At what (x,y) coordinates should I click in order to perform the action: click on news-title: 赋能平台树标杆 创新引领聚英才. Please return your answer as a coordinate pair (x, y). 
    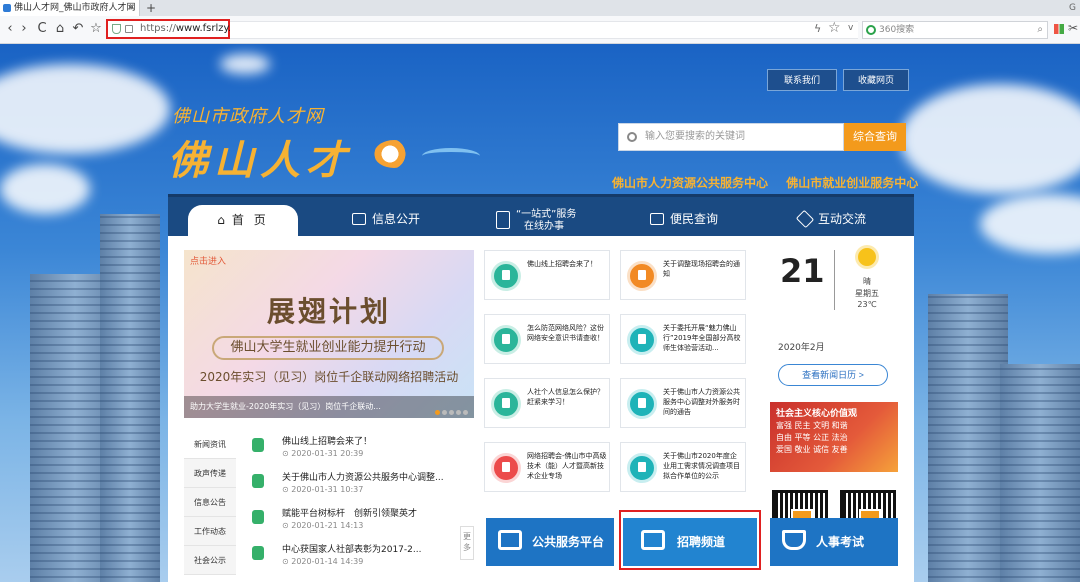
    Looking at the image, I should click on (370, 510).